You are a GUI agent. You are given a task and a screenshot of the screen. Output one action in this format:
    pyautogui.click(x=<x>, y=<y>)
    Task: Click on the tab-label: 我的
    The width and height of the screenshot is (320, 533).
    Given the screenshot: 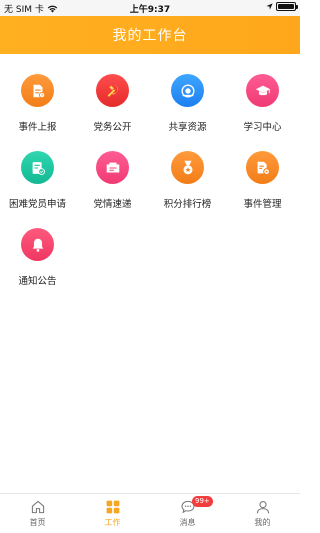 What is the action you would take?
    pyautogui.click(x=262, y=522)
    